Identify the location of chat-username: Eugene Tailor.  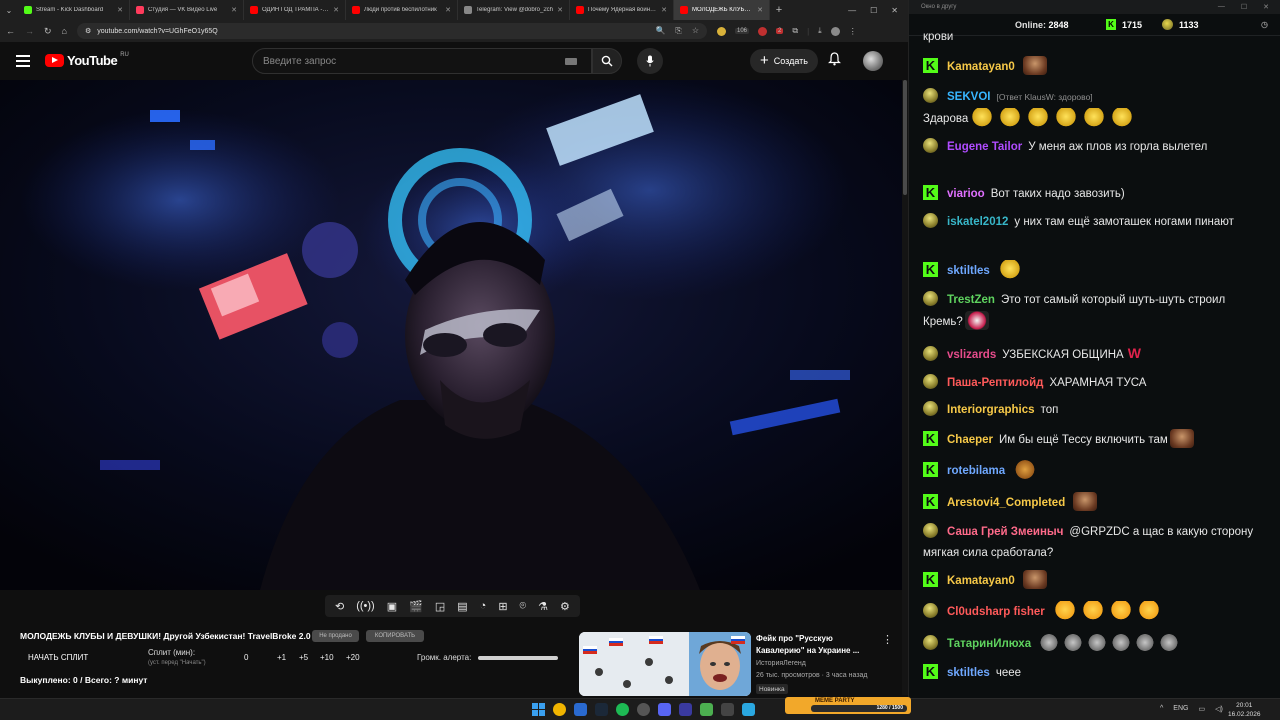
(984, 147).